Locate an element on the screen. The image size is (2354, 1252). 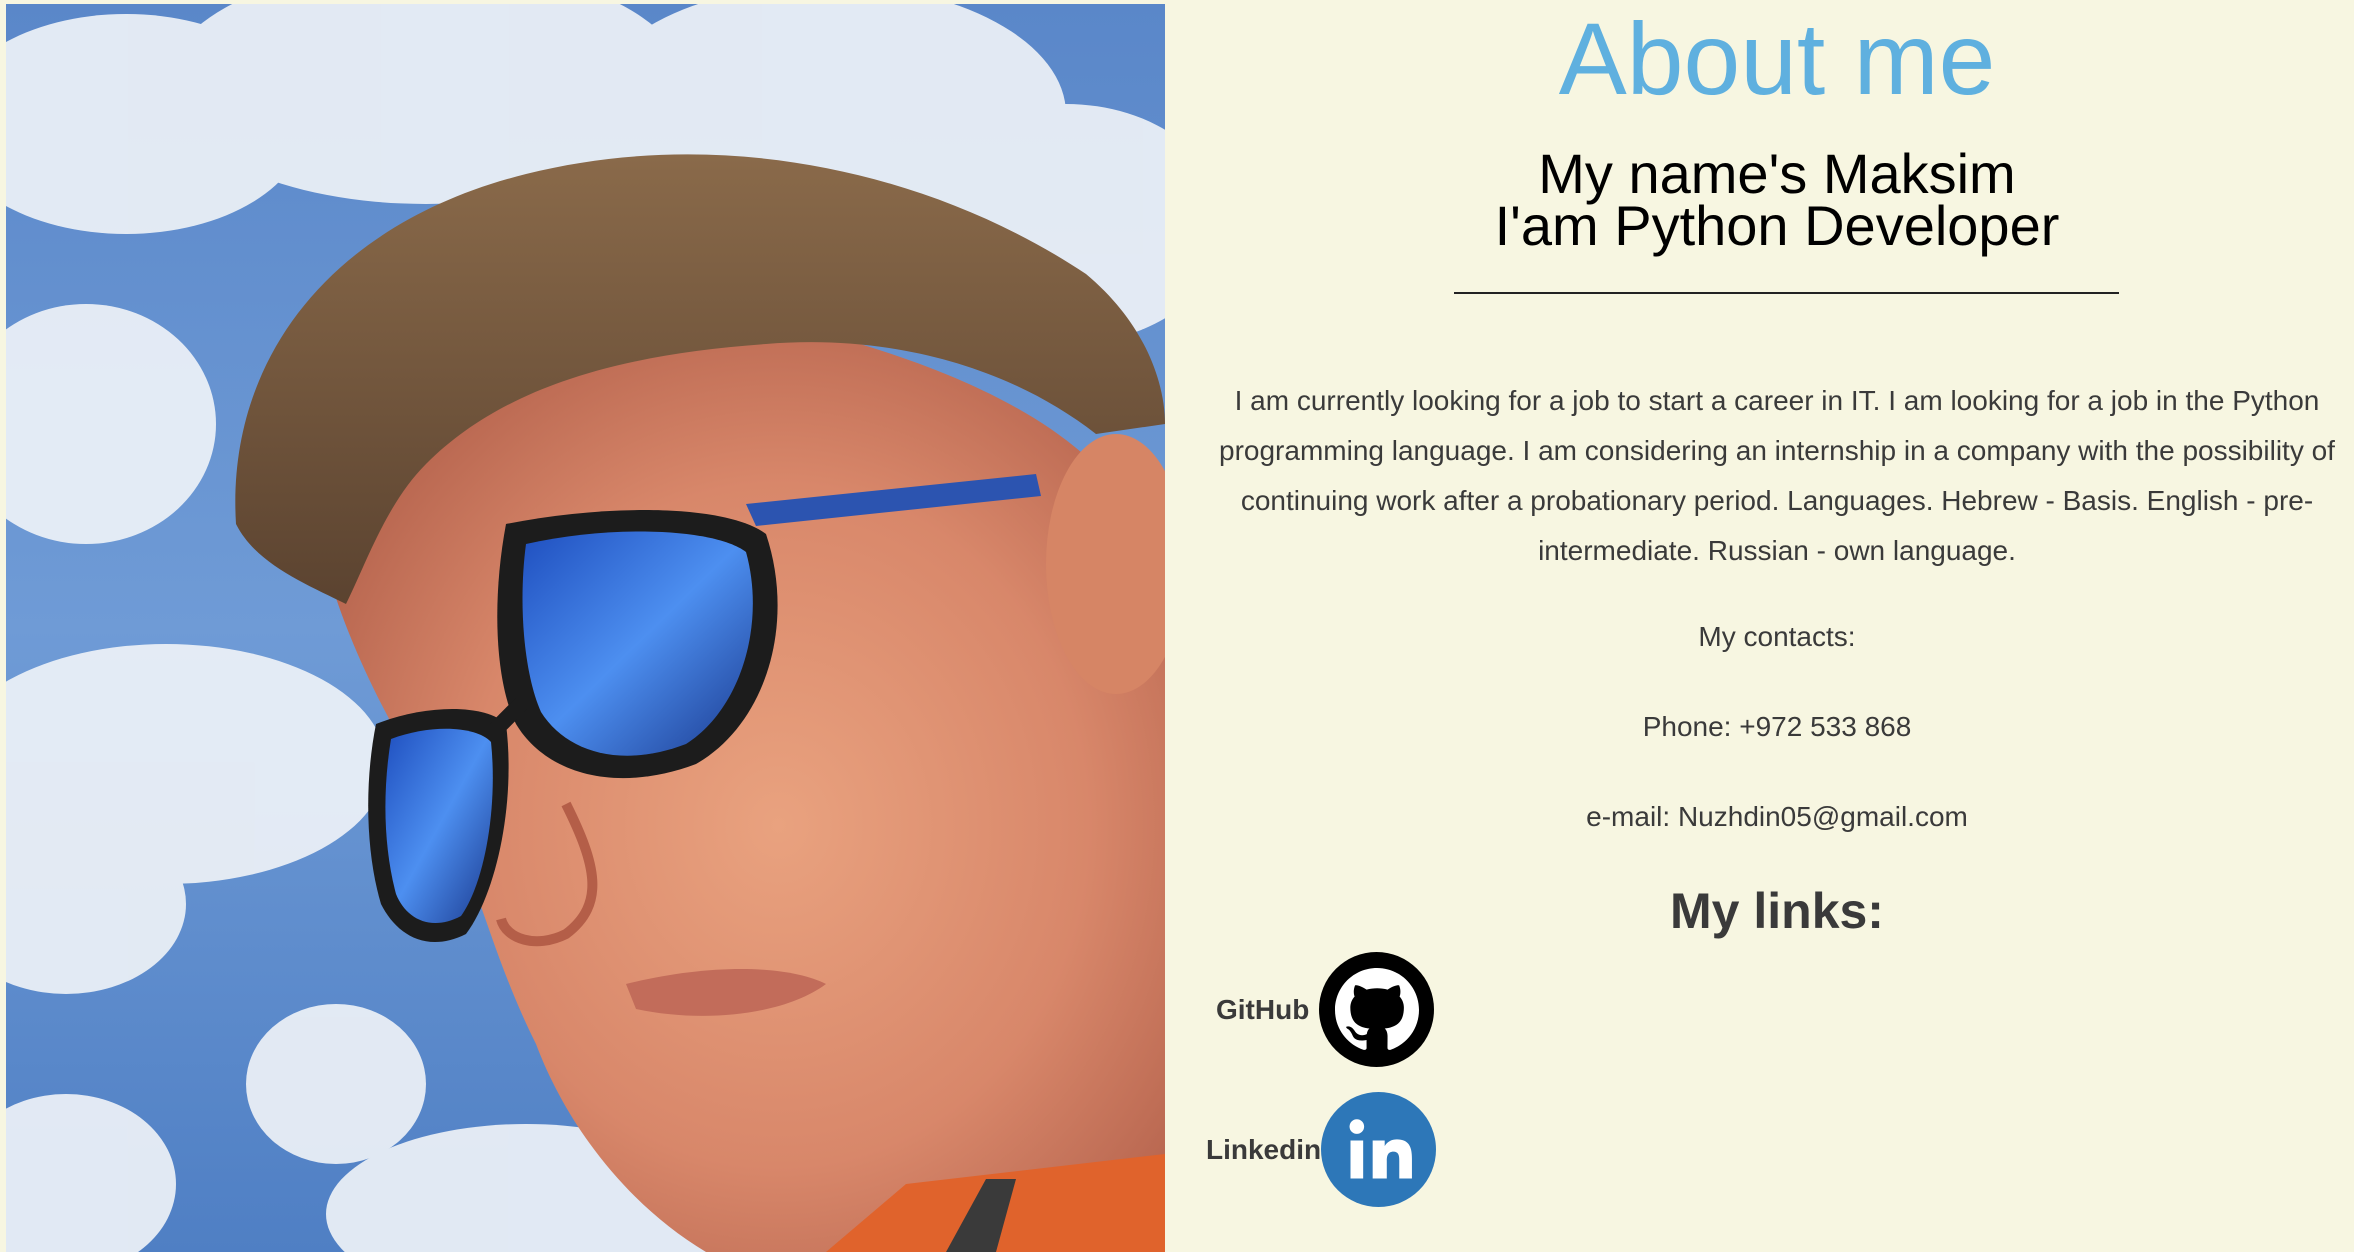
github-icon is located at coordinates (1377, 1009).